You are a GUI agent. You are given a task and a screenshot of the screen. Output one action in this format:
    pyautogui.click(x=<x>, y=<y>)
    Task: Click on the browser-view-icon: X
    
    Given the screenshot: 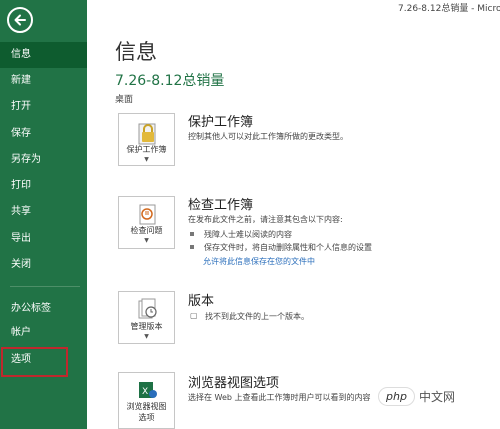 What is the action you would take?
    pyautogui.click(x=148, y=390)
    